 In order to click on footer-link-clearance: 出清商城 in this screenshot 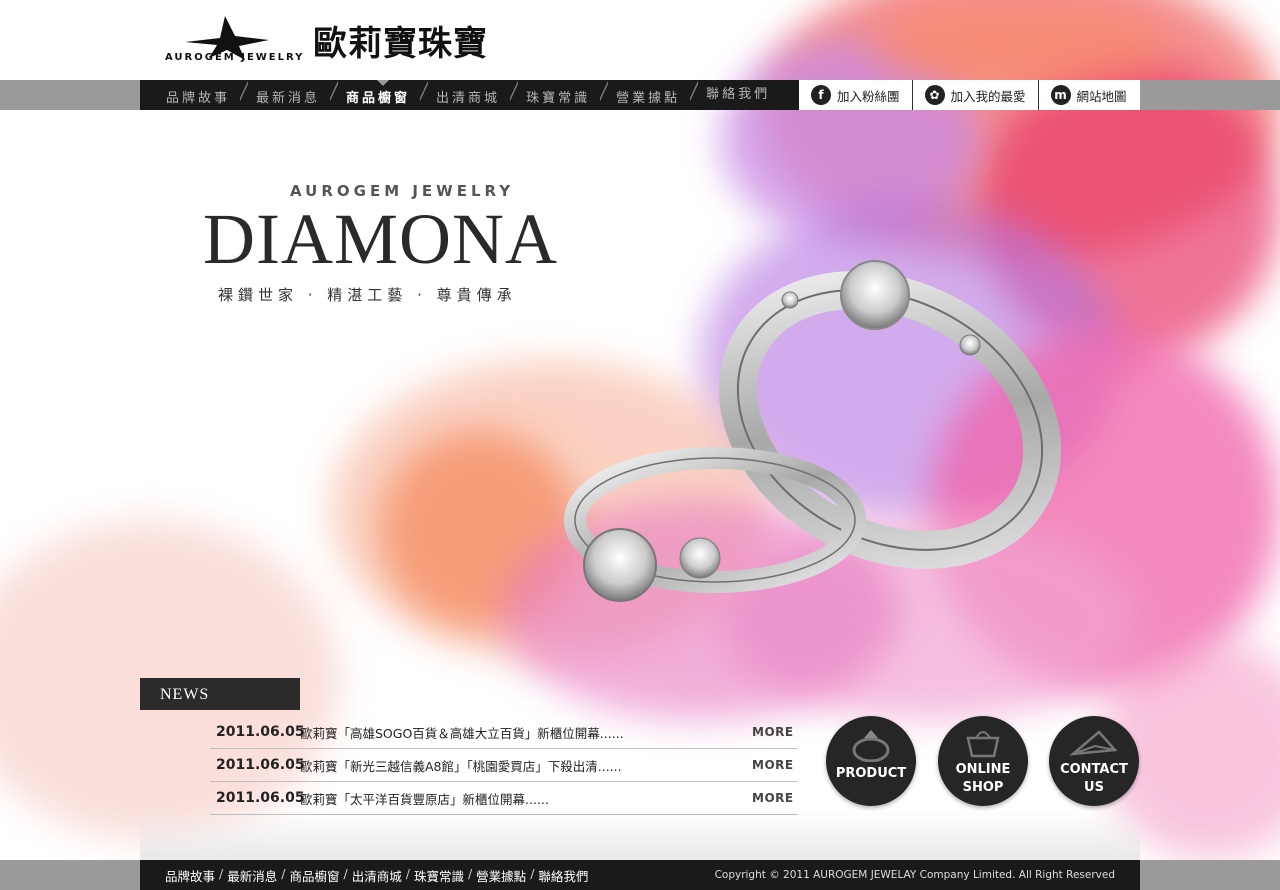, I will do `click(377, 875)`.